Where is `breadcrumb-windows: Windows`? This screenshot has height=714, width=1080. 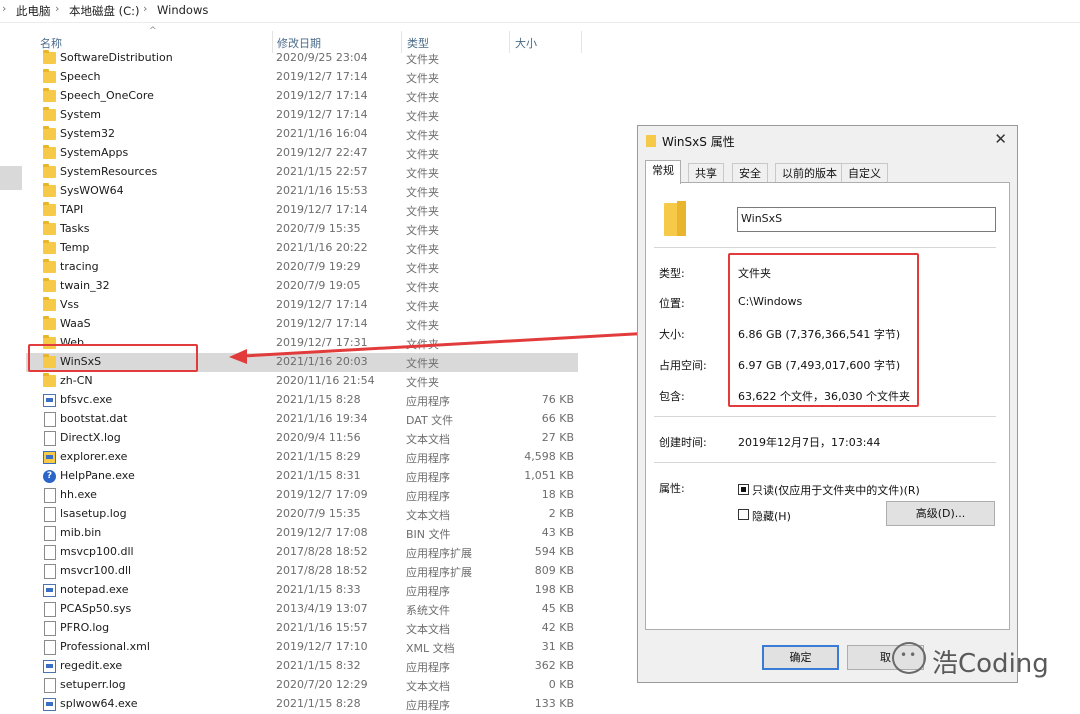 breadcrumb-windows: Windows is located at coordinates (182, 10).